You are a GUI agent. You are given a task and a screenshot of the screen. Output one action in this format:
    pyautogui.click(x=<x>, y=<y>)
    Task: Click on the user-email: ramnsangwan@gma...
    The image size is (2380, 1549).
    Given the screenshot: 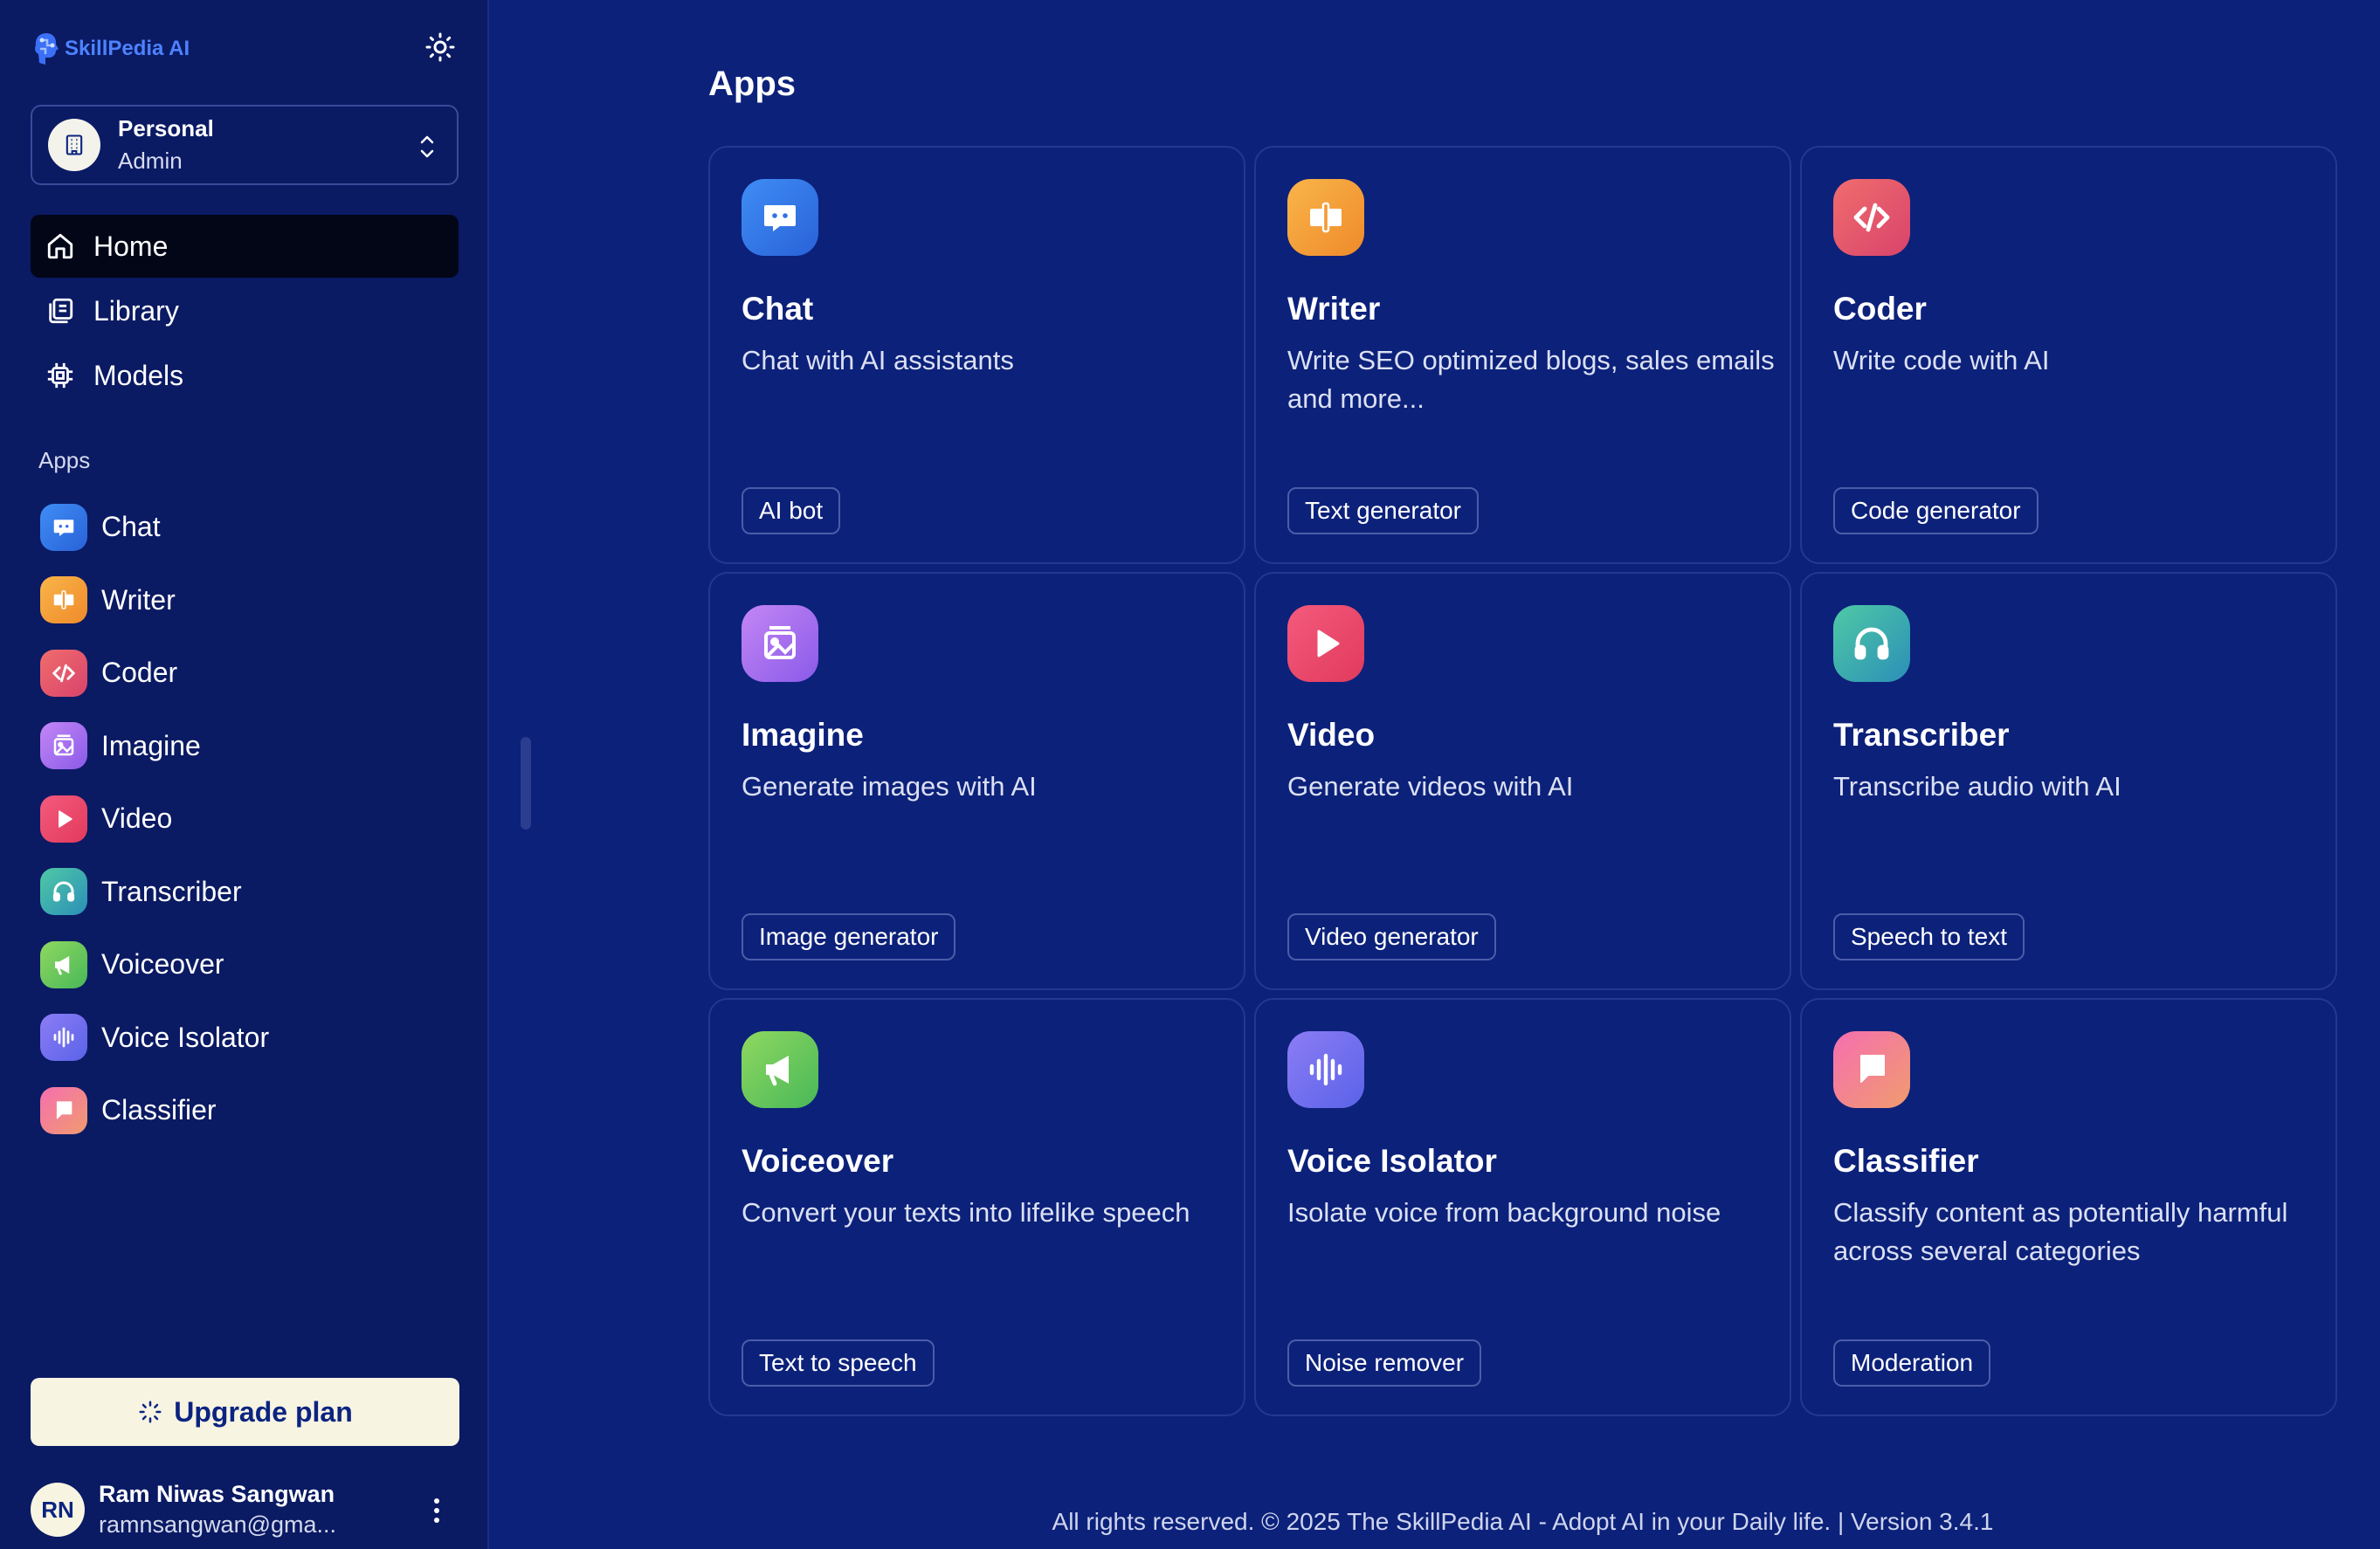 What is the action you would take?
    pyautogui.click(x=218, y=1524)
    